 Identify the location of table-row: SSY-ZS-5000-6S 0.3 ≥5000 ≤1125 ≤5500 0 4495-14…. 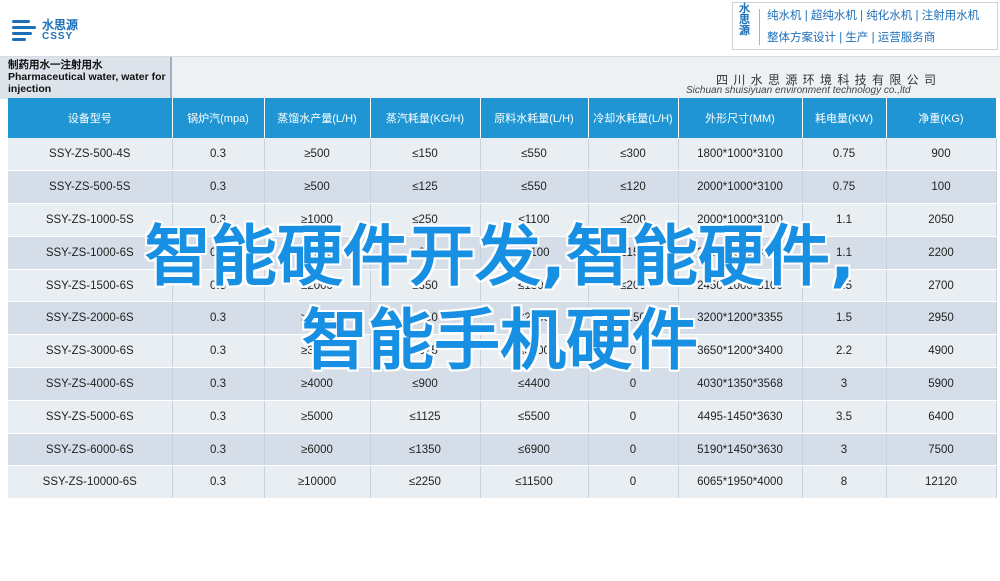
(502, 417).